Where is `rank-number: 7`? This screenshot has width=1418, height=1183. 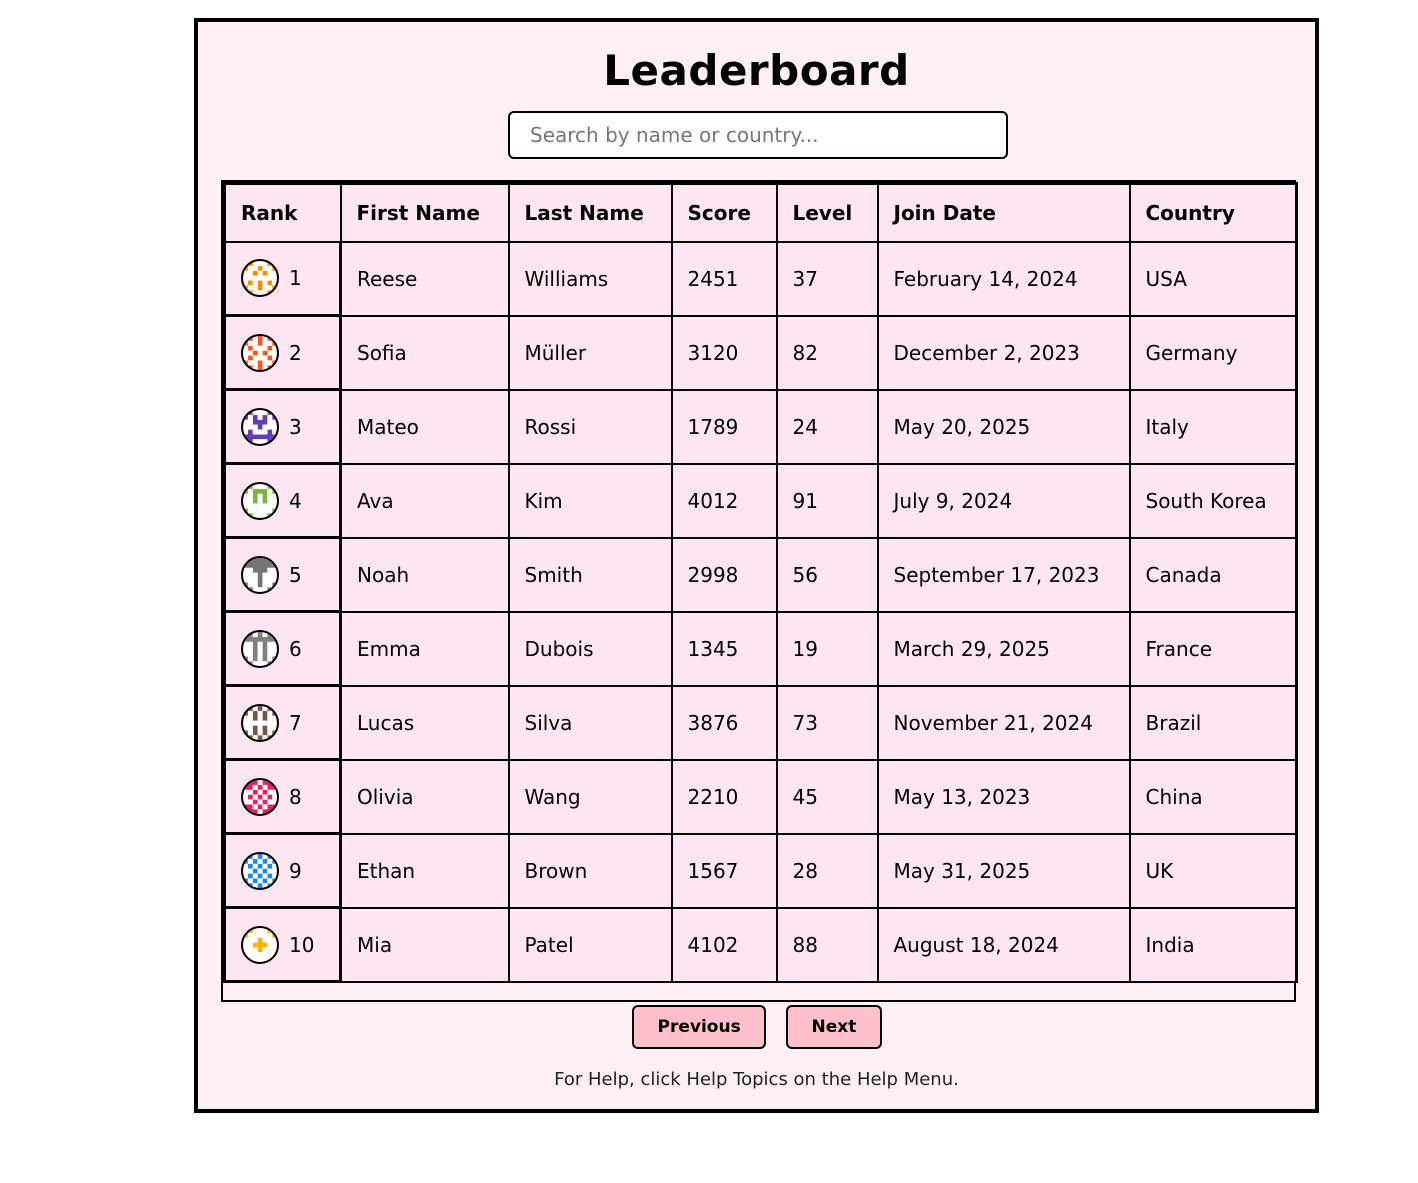
rank-number: 7 is located at coordinates (295, 722).